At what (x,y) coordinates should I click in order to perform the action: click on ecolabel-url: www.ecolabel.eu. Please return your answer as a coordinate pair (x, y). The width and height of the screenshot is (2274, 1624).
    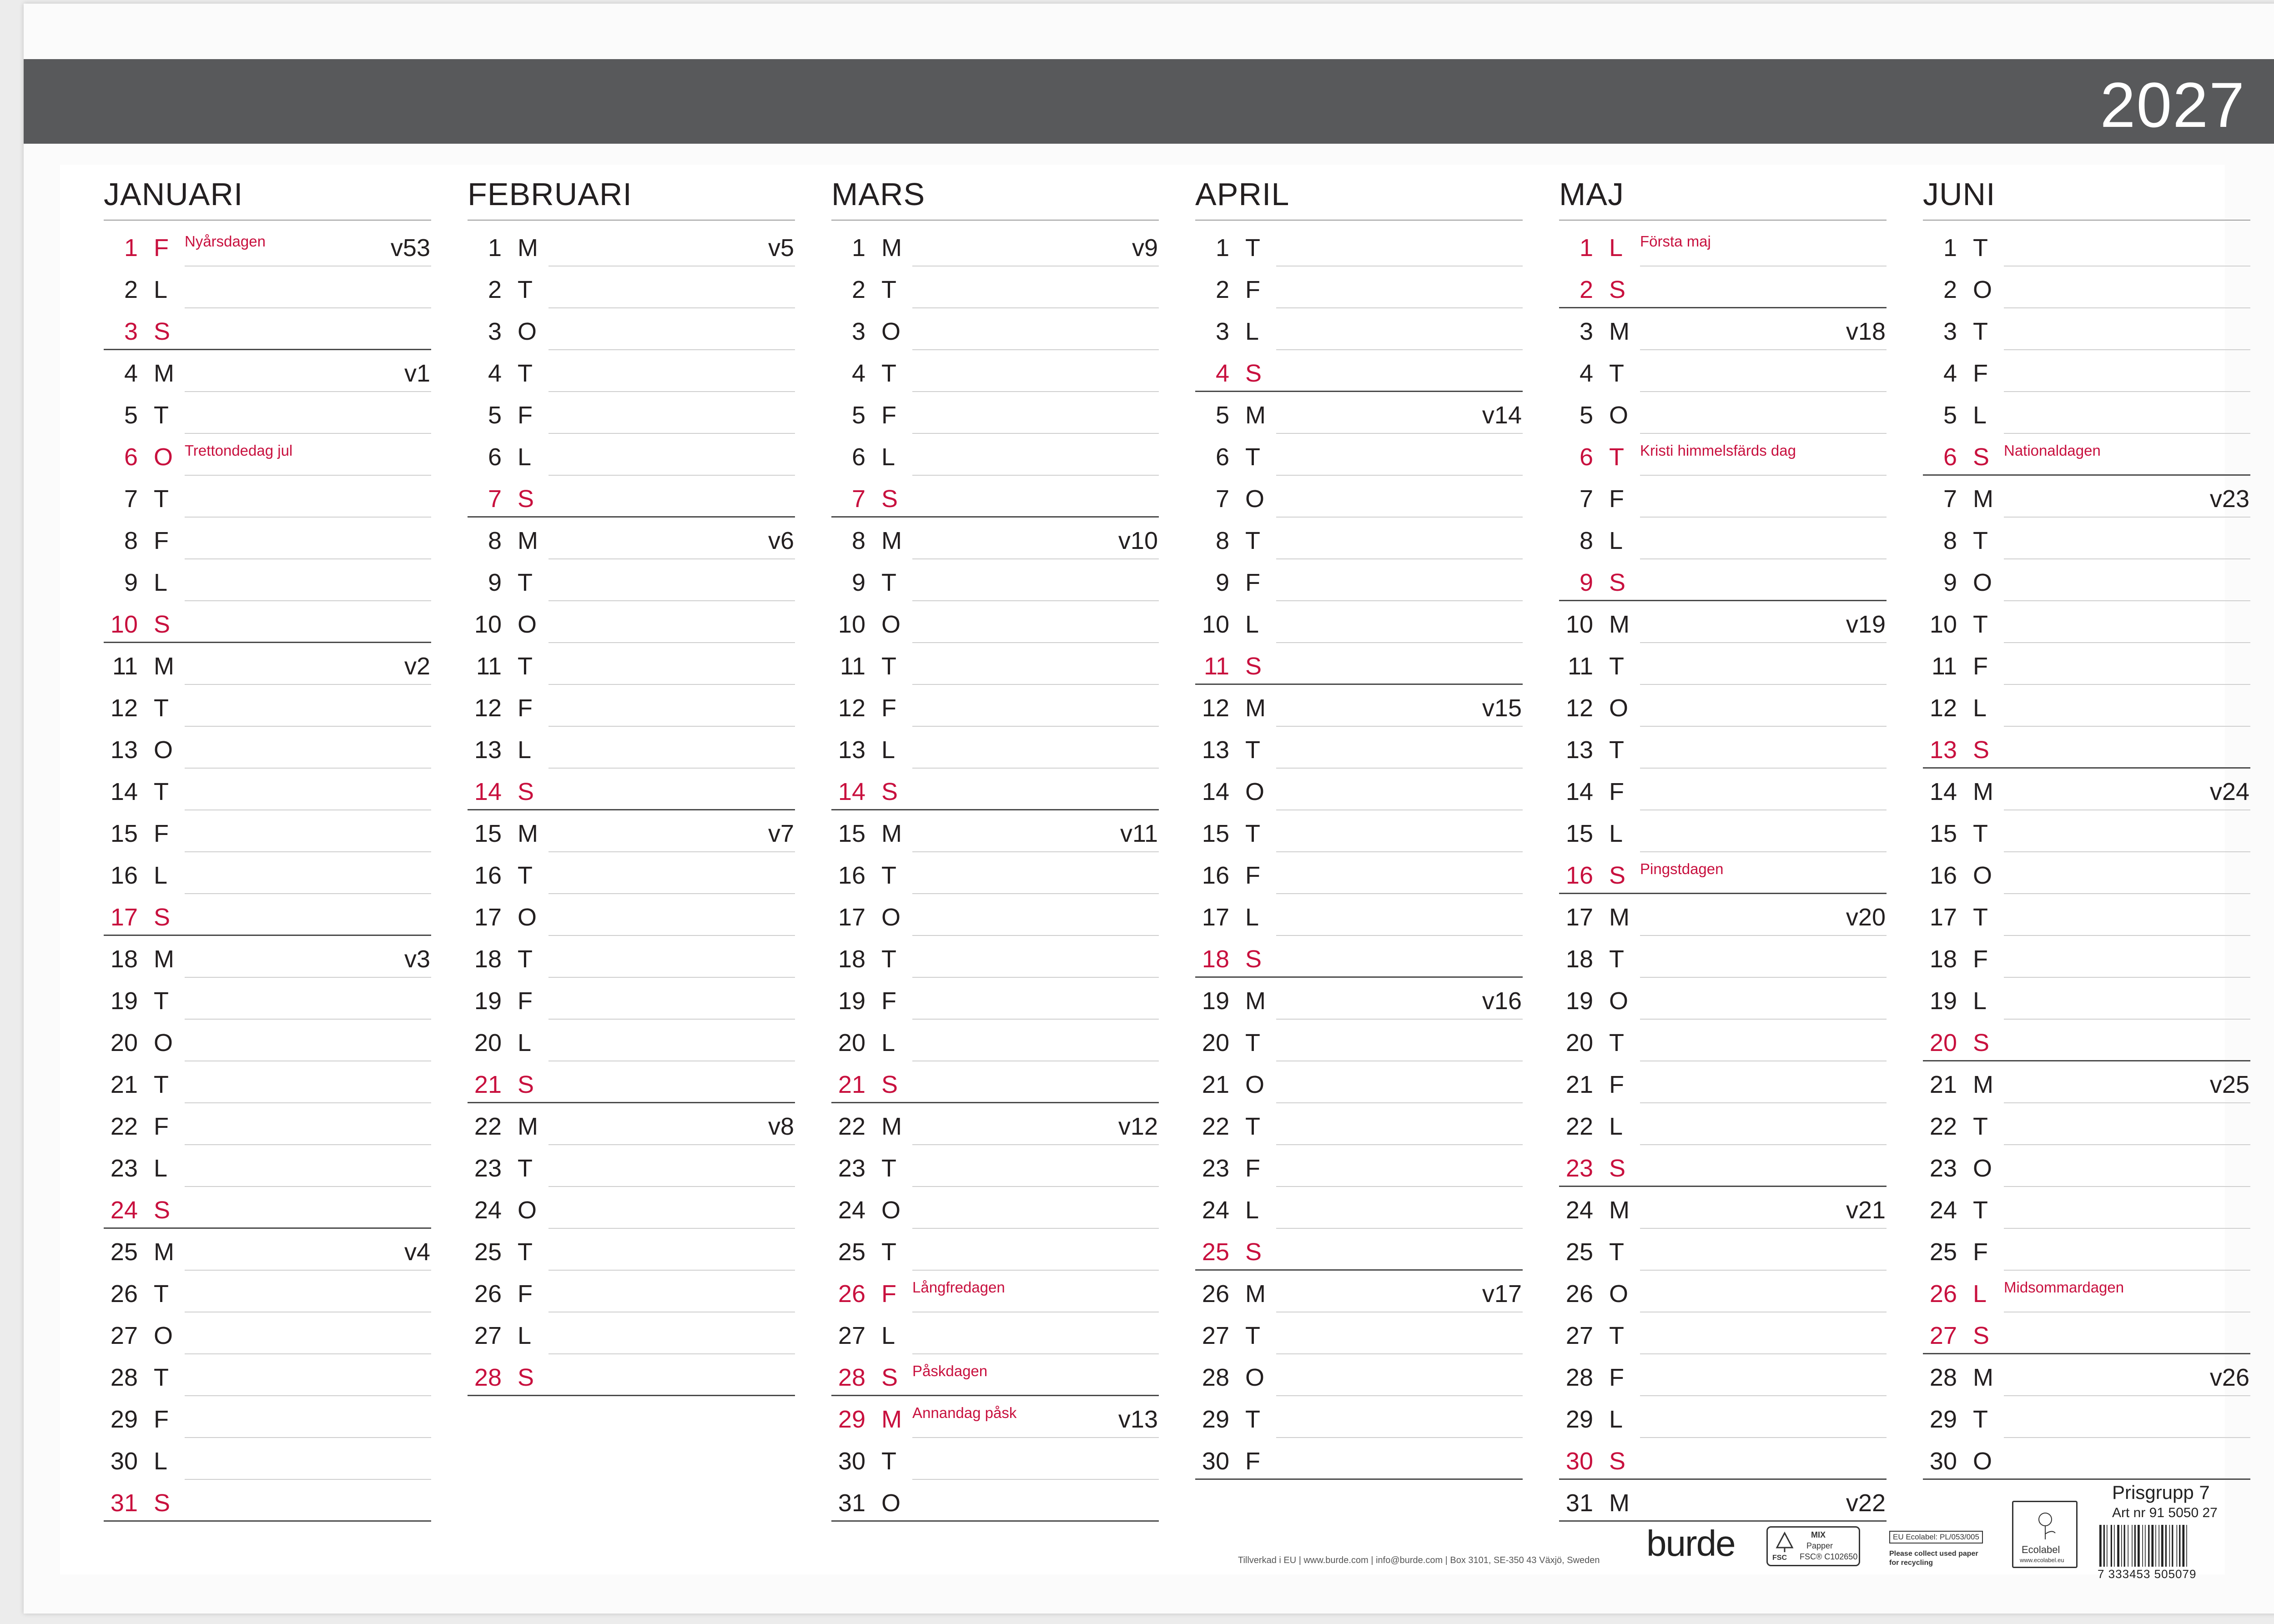
    Looking at the image, I should click on (2042, 1560).